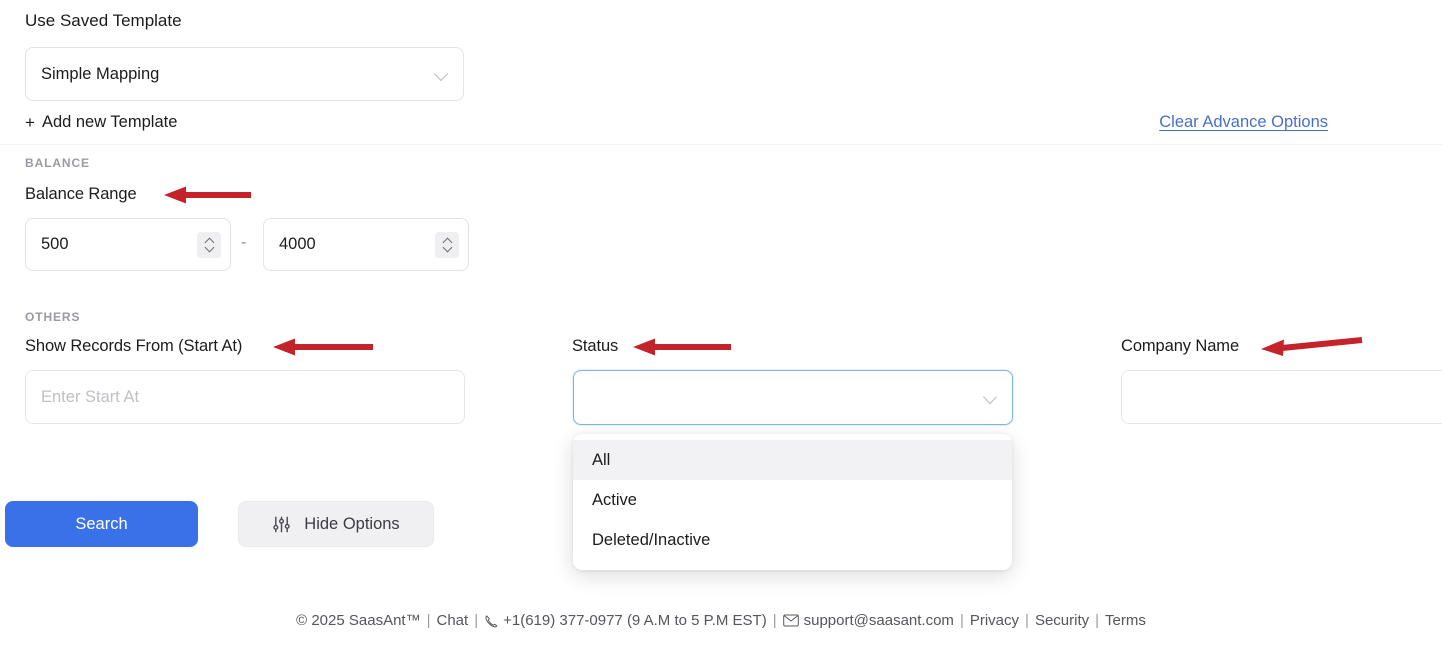 The height and width of the screenshot is (647, 1442). Describe the element at coordinates (245, 397) in the screenshot. I see `start-at-input: Enter Start At` at that location.